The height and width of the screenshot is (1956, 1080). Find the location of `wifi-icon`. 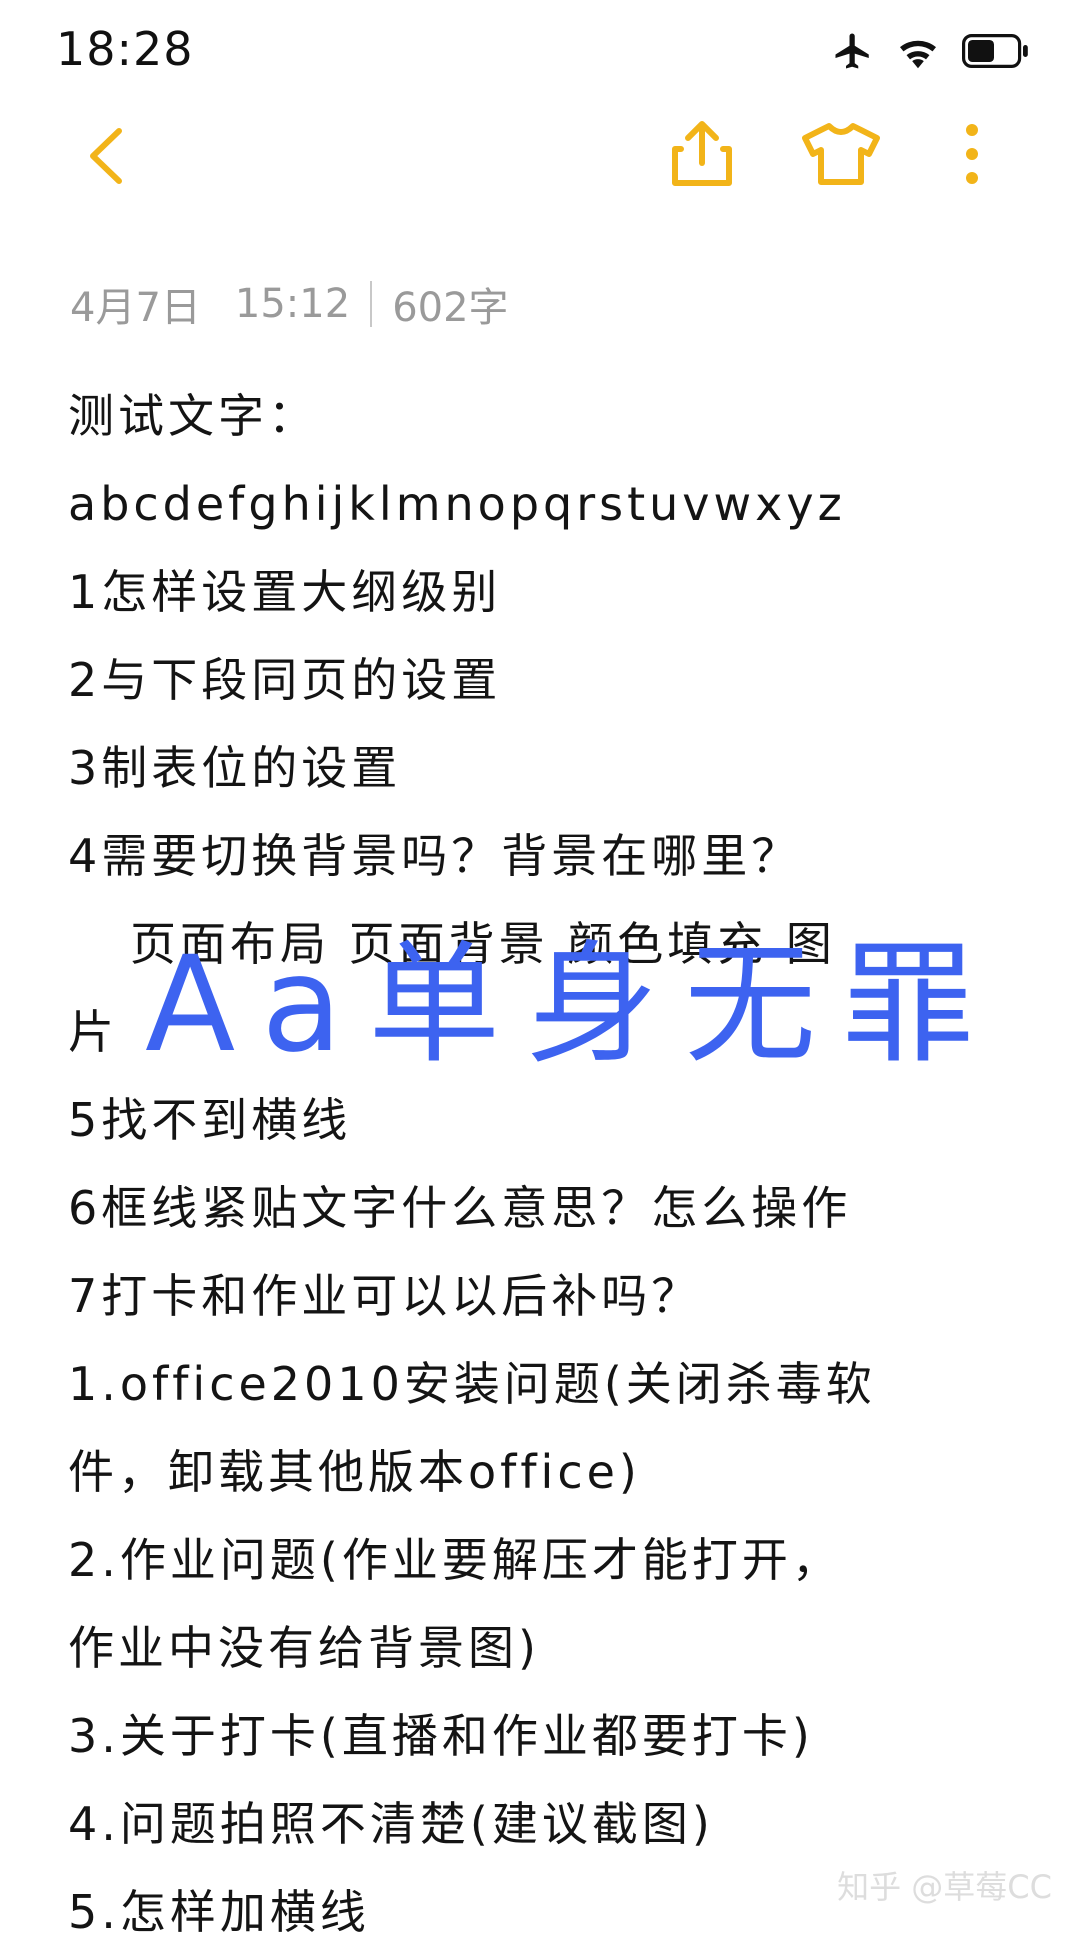

wifi-icon is located at coordinates (918, 54).